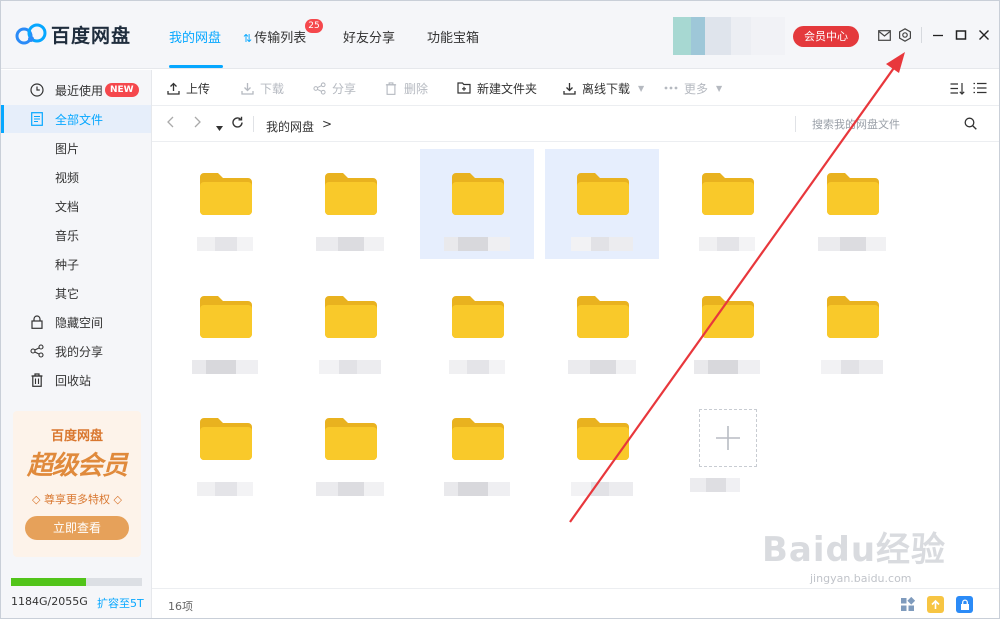  I want to click on offline-download-button: 离线下载 ▼, so click(603, 88).